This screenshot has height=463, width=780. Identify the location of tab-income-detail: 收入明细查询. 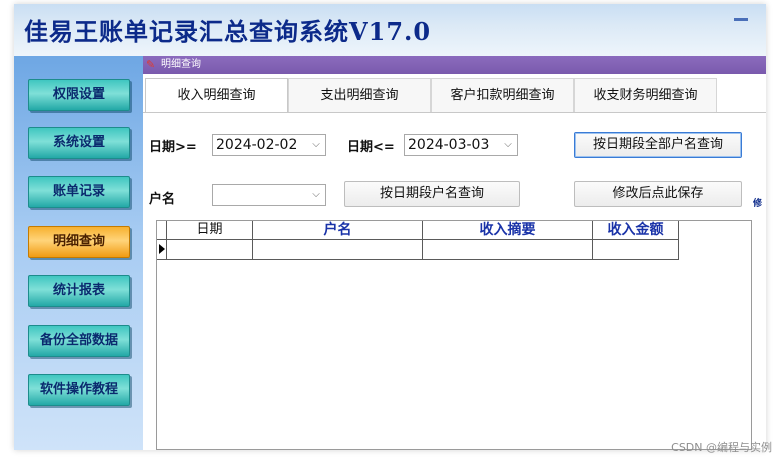
(216, 95).